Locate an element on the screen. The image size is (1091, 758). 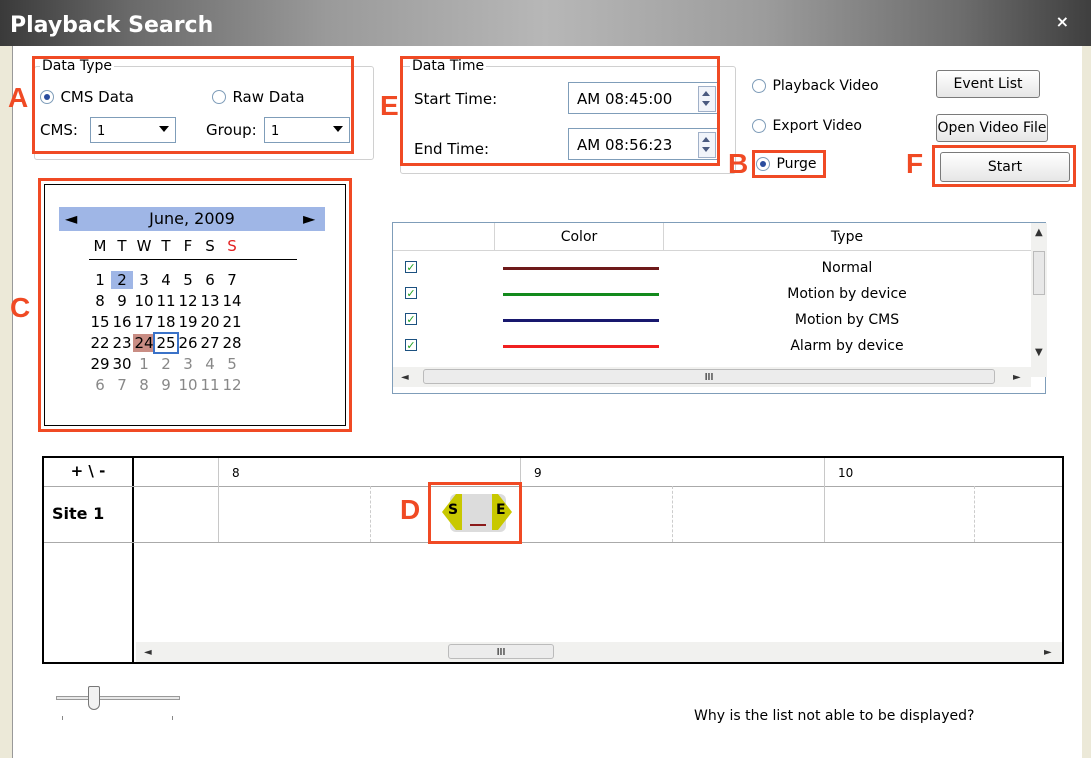
annotation-letter-d: D is located at coordinates (410, 509).